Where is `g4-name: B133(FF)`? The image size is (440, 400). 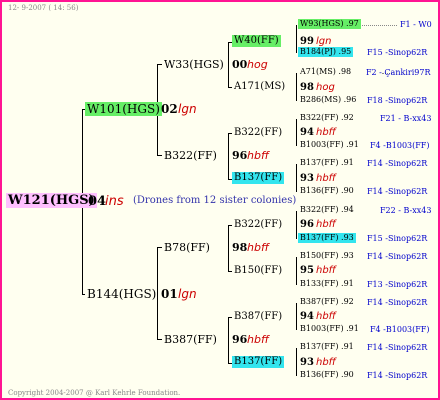 g4-name: B133(FF) is located at coordinates (319, 283).